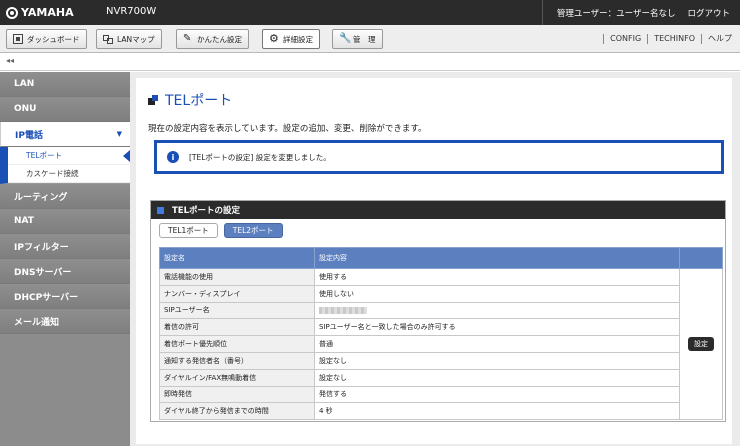 This screenshot has width=740, height=446. Describe the element at coordinates (720, 38) in the screenshot. I see `help-link: ヘルプ` at that location.